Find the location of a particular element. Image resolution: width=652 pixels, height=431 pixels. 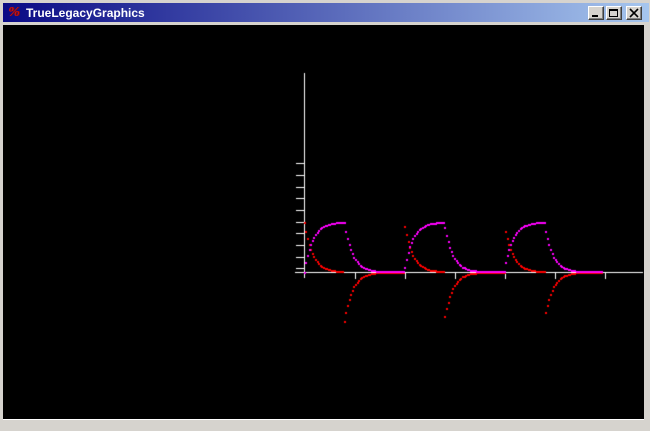

titlebar: % TrueLegacyGraphics is located at coordinates (326, 12).